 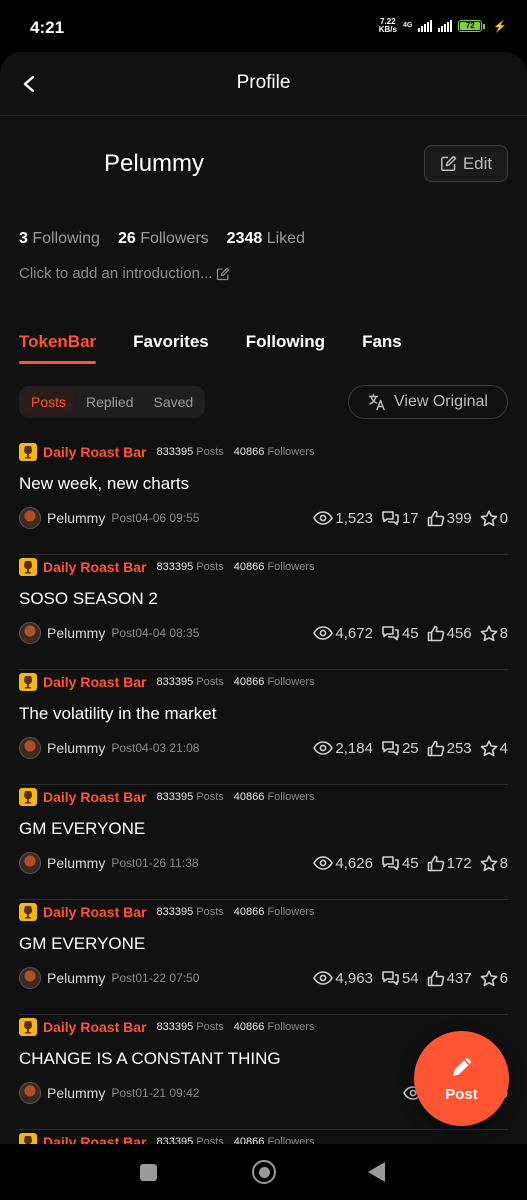 I want to click on post-footer: Pelummy Post04-03 21:08 2,184 25 253 4, so click(x=263, y=748).